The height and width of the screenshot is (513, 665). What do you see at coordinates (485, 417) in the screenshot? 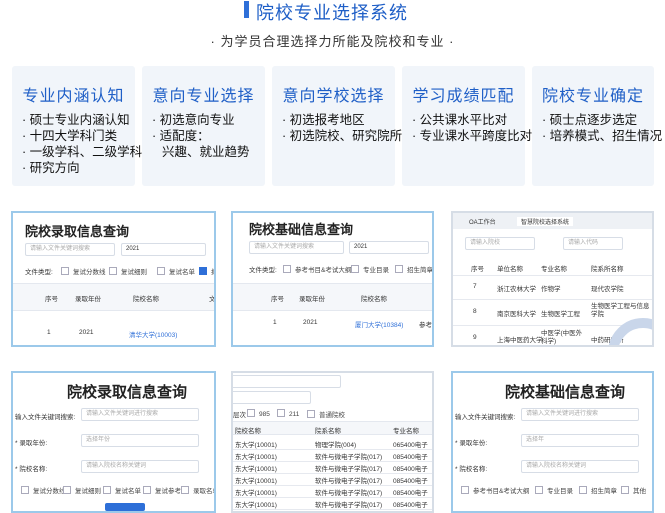
I see `field-label: 输入文件关键词搜索:` at bounding box center [485, 417].